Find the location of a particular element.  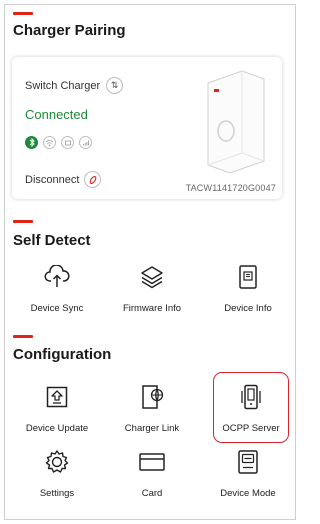

charger-link-icon is located at coordinates (152, 397).